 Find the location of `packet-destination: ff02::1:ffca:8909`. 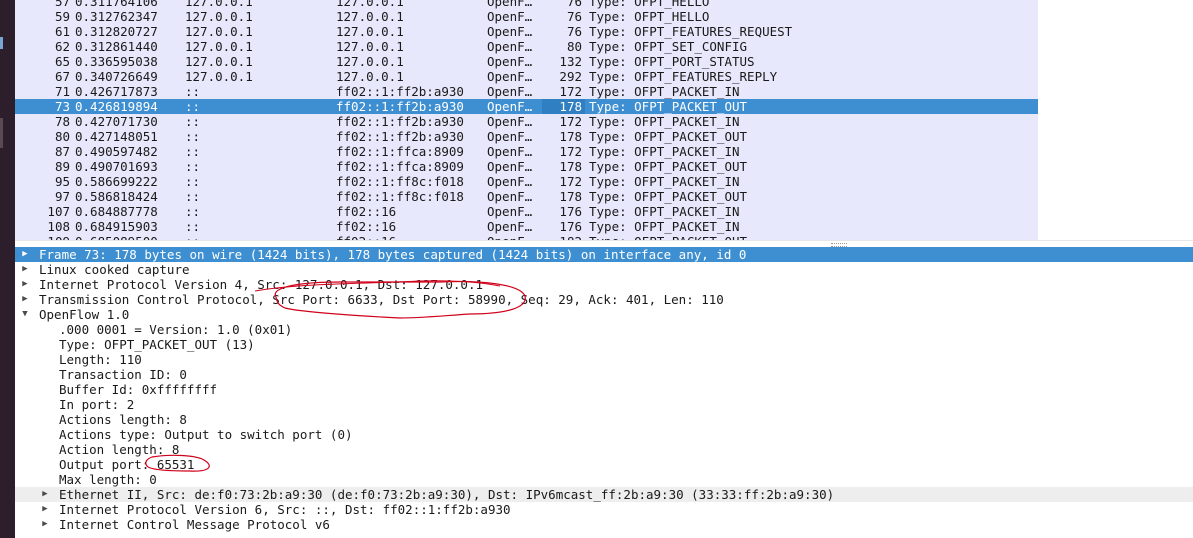

packet-destination: ff02::1:ffca:8909 is located at coordinates (400, 166).